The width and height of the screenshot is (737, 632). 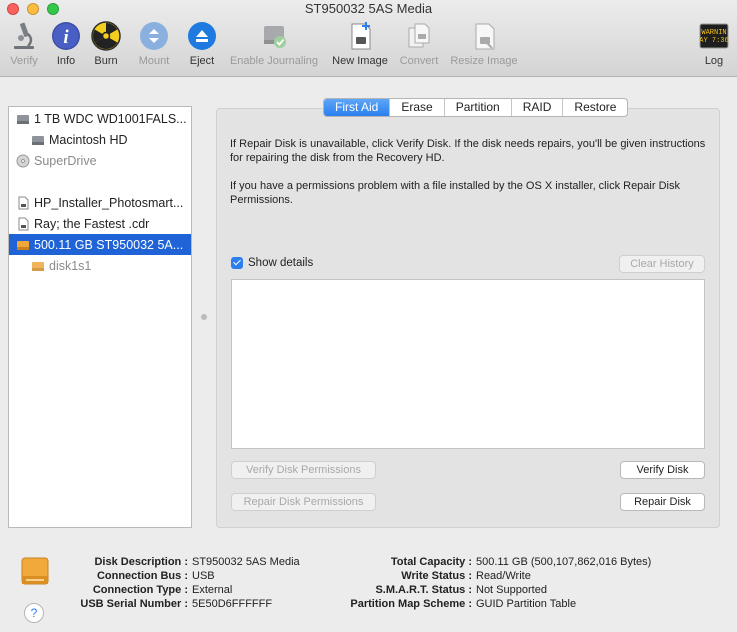 I want to click on usb-serial-value: 5E50D6FFFFFF, so click(x=232, y=604).